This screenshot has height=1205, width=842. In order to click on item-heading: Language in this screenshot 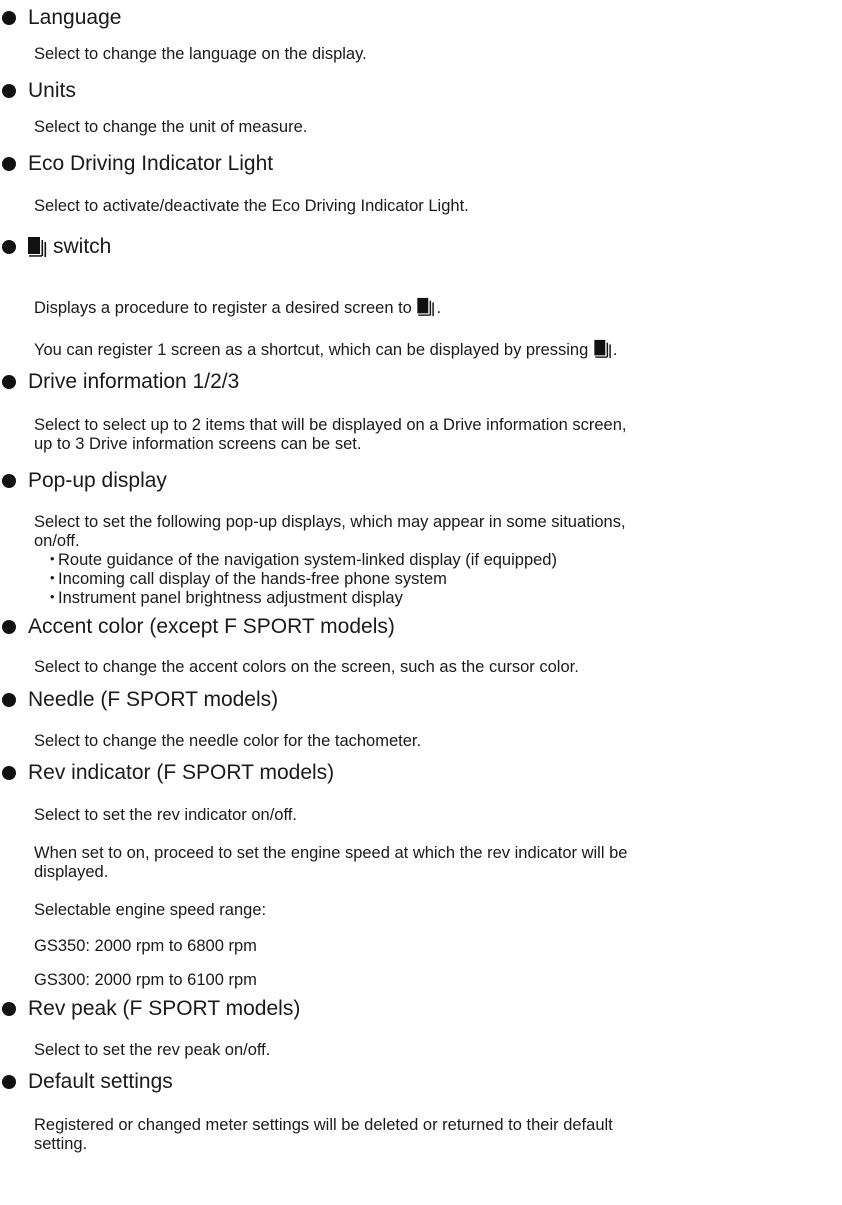, I will do `click(60, 18)`.